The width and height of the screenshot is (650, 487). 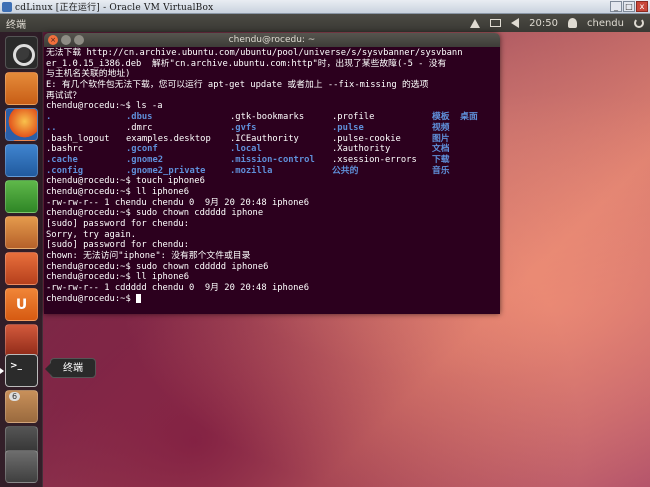 What do you see at coordinates (78, 138) in the screenshot?
I see `ls-entry: .bash_logout` at bounding box center [78, 138].